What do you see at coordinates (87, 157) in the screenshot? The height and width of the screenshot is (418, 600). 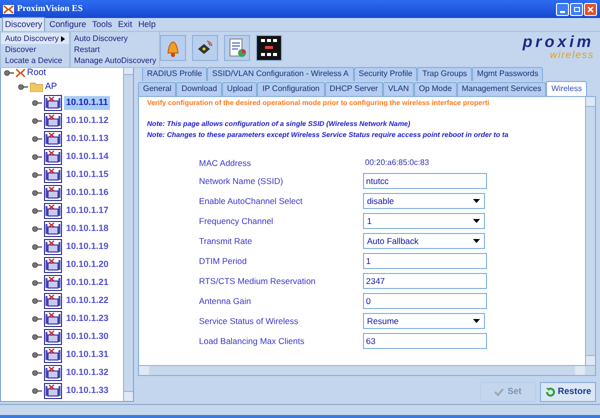 I see `tree-node-label: 10.10.1.14` at bounding box center [87, 157].